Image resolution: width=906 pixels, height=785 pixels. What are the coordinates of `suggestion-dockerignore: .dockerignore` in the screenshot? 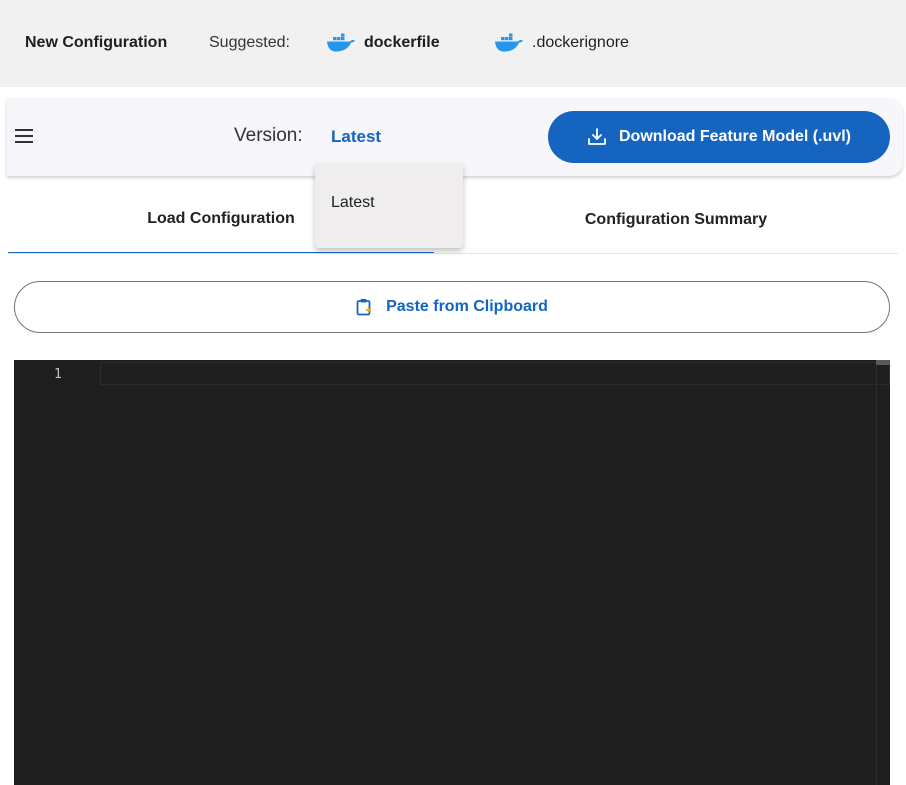 It's located at (561, 43).